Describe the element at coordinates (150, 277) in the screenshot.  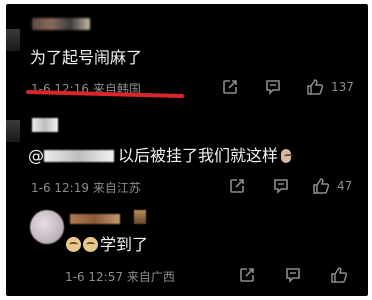
I see `comment-location: 来自广西` at that location.